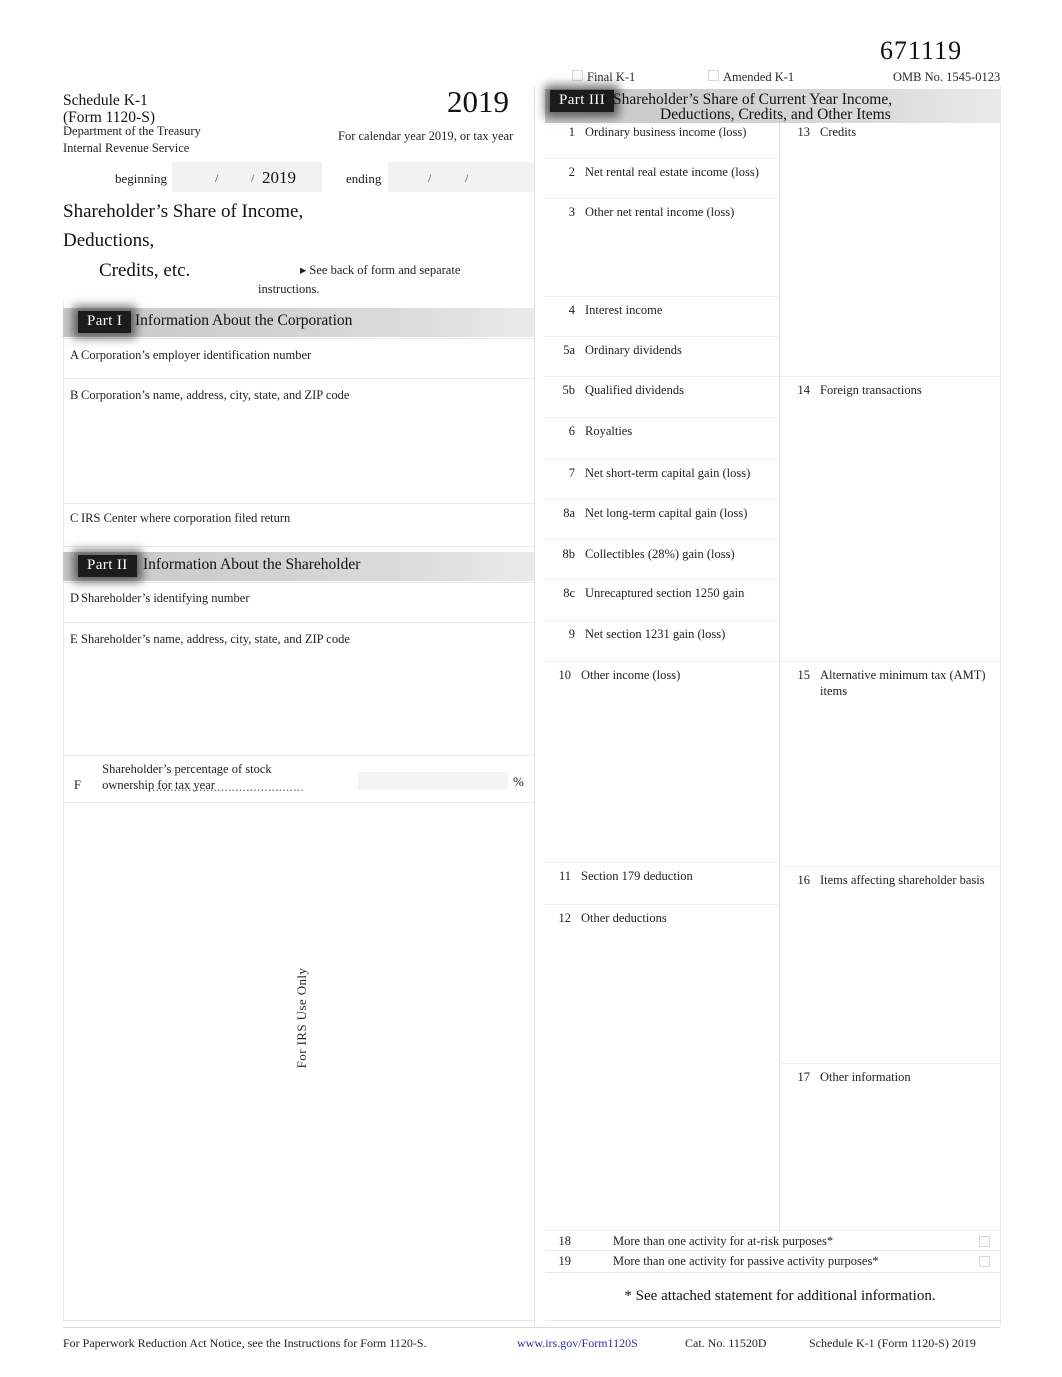 This screenshot has width=1062, height=1377. I want to click on field-c-input, so click(298, 534).